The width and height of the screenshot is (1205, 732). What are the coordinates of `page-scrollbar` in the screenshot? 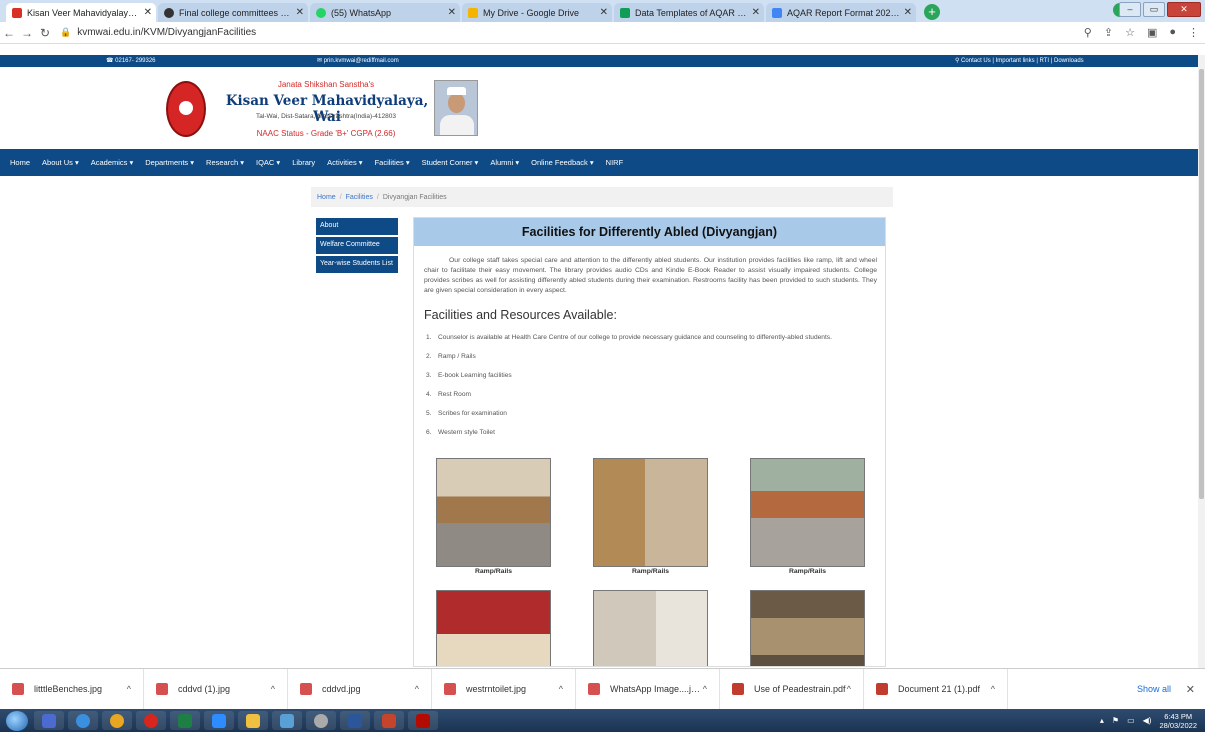 It's located at (1201, 361).